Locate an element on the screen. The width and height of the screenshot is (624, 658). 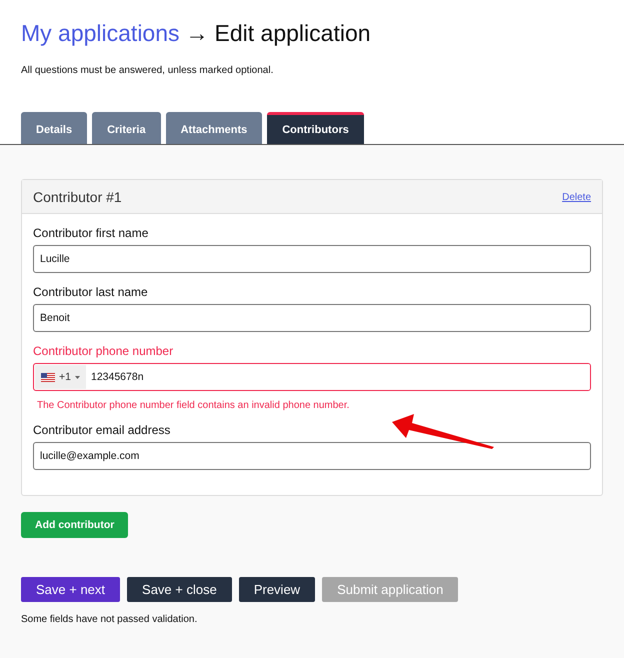
tab: Attachments is located at coordinates (214, 128).